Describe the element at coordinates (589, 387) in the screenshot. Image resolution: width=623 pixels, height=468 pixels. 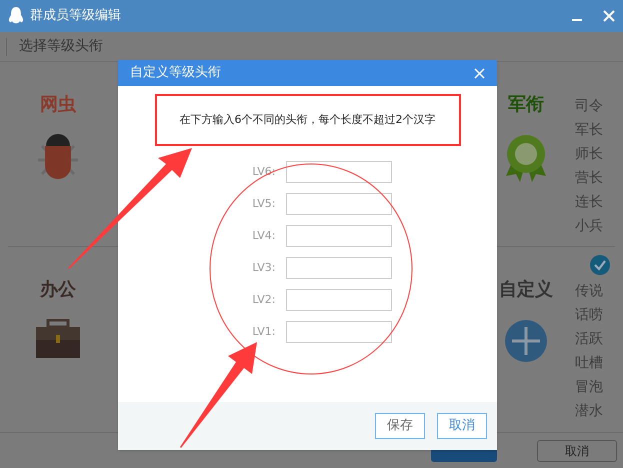
I see `title-option: 冒泡` at that location.